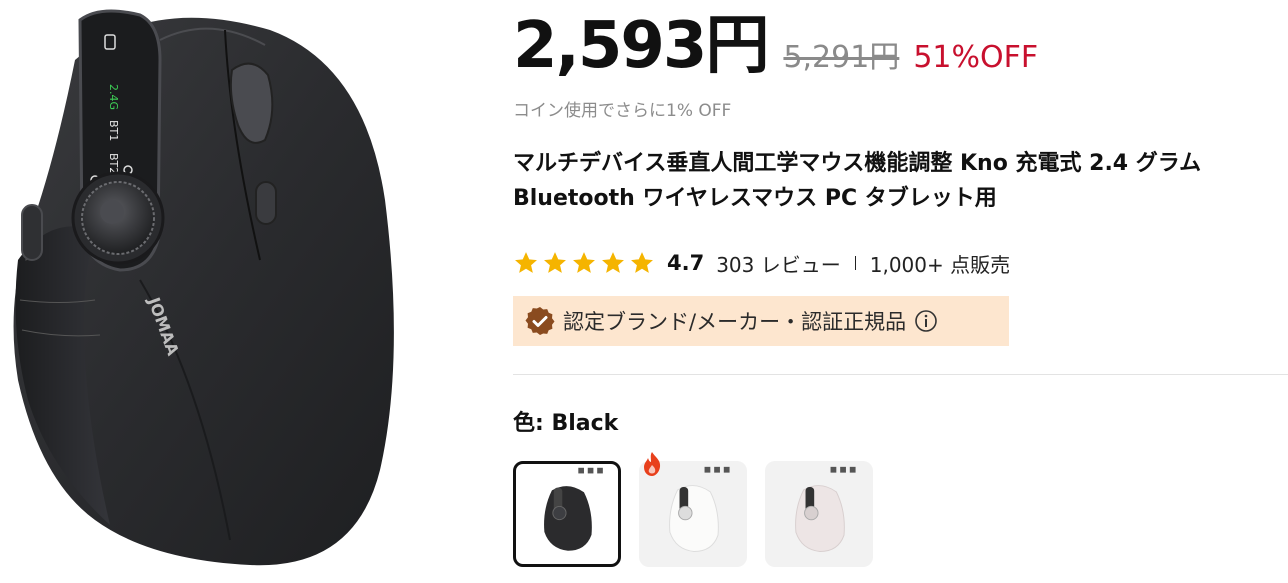 Image resolution: width=1288 pixels, height=583 pixels. Describe the element at coordinates (976, 57) in the screenshot. I see `discount-label: 51%OFF` at that location.